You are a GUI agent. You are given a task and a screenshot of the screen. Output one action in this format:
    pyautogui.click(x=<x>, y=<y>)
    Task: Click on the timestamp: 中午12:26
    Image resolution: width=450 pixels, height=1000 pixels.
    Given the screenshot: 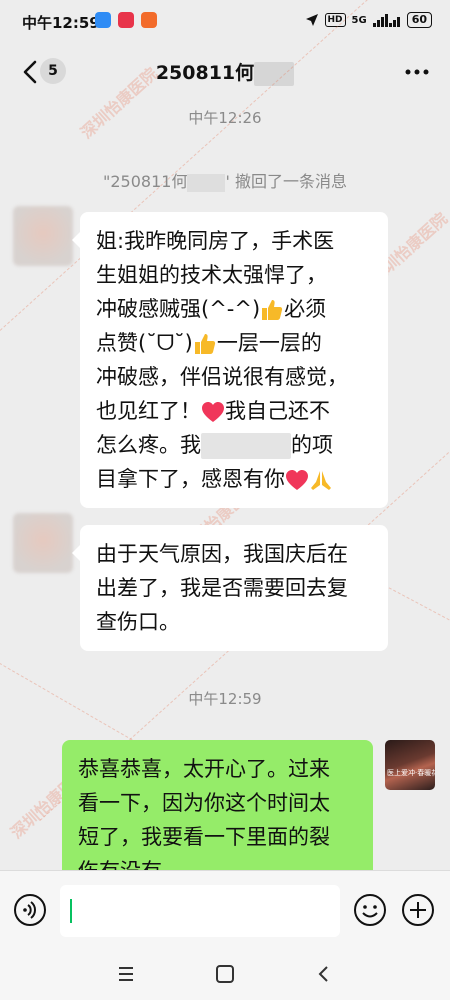 What is the action you would take?
    pyautogui.click(x=225, y=118)
    